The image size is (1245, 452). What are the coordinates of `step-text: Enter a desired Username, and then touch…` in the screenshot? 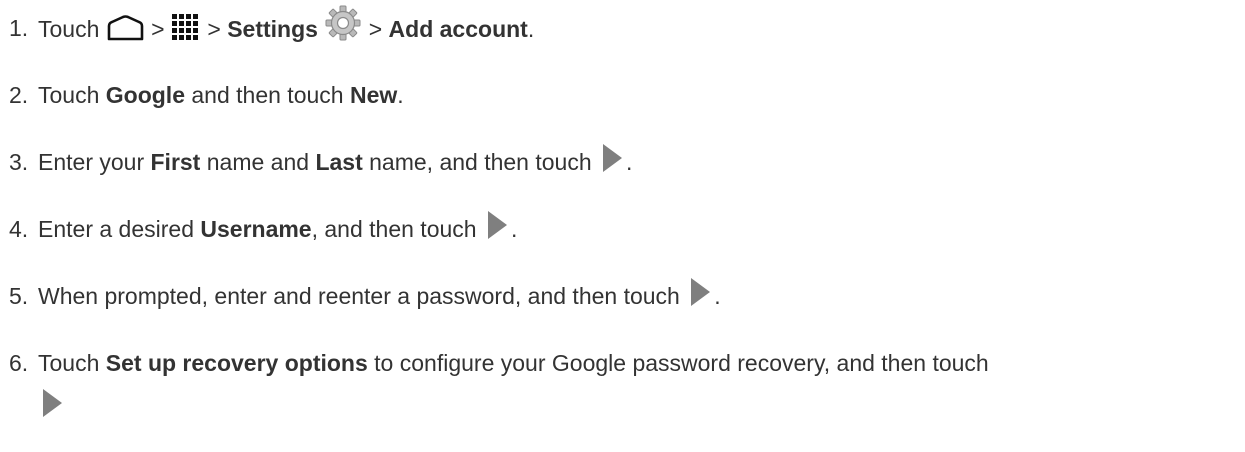 It's located at (278, 228).